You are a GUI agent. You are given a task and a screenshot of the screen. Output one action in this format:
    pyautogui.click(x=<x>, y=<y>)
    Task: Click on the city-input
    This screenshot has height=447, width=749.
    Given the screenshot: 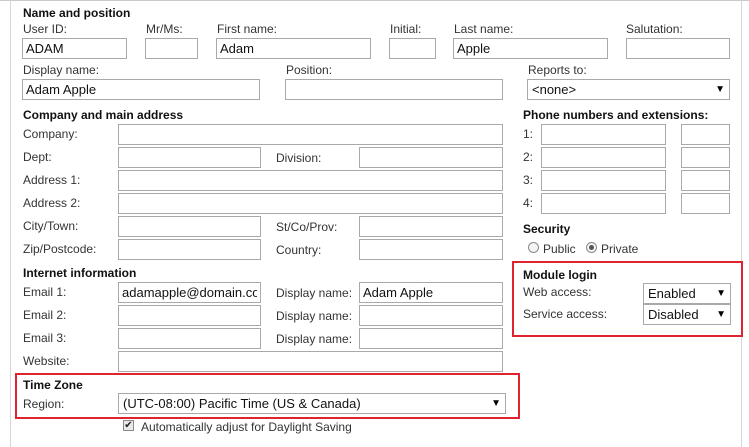 What is the action you would take?
    pyautogui.click(x=189, y=226)
    